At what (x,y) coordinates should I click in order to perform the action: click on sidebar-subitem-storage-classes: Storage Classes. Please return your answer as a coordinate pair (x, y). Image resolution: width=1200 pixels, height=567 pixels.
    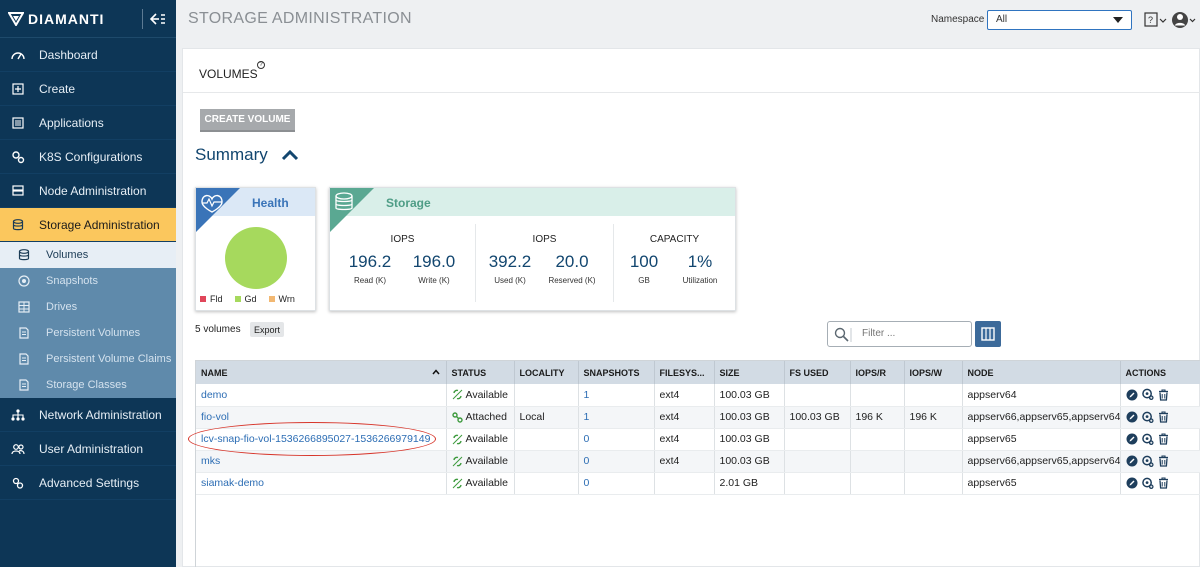
    Looking at the image, I should click on (88, 385).